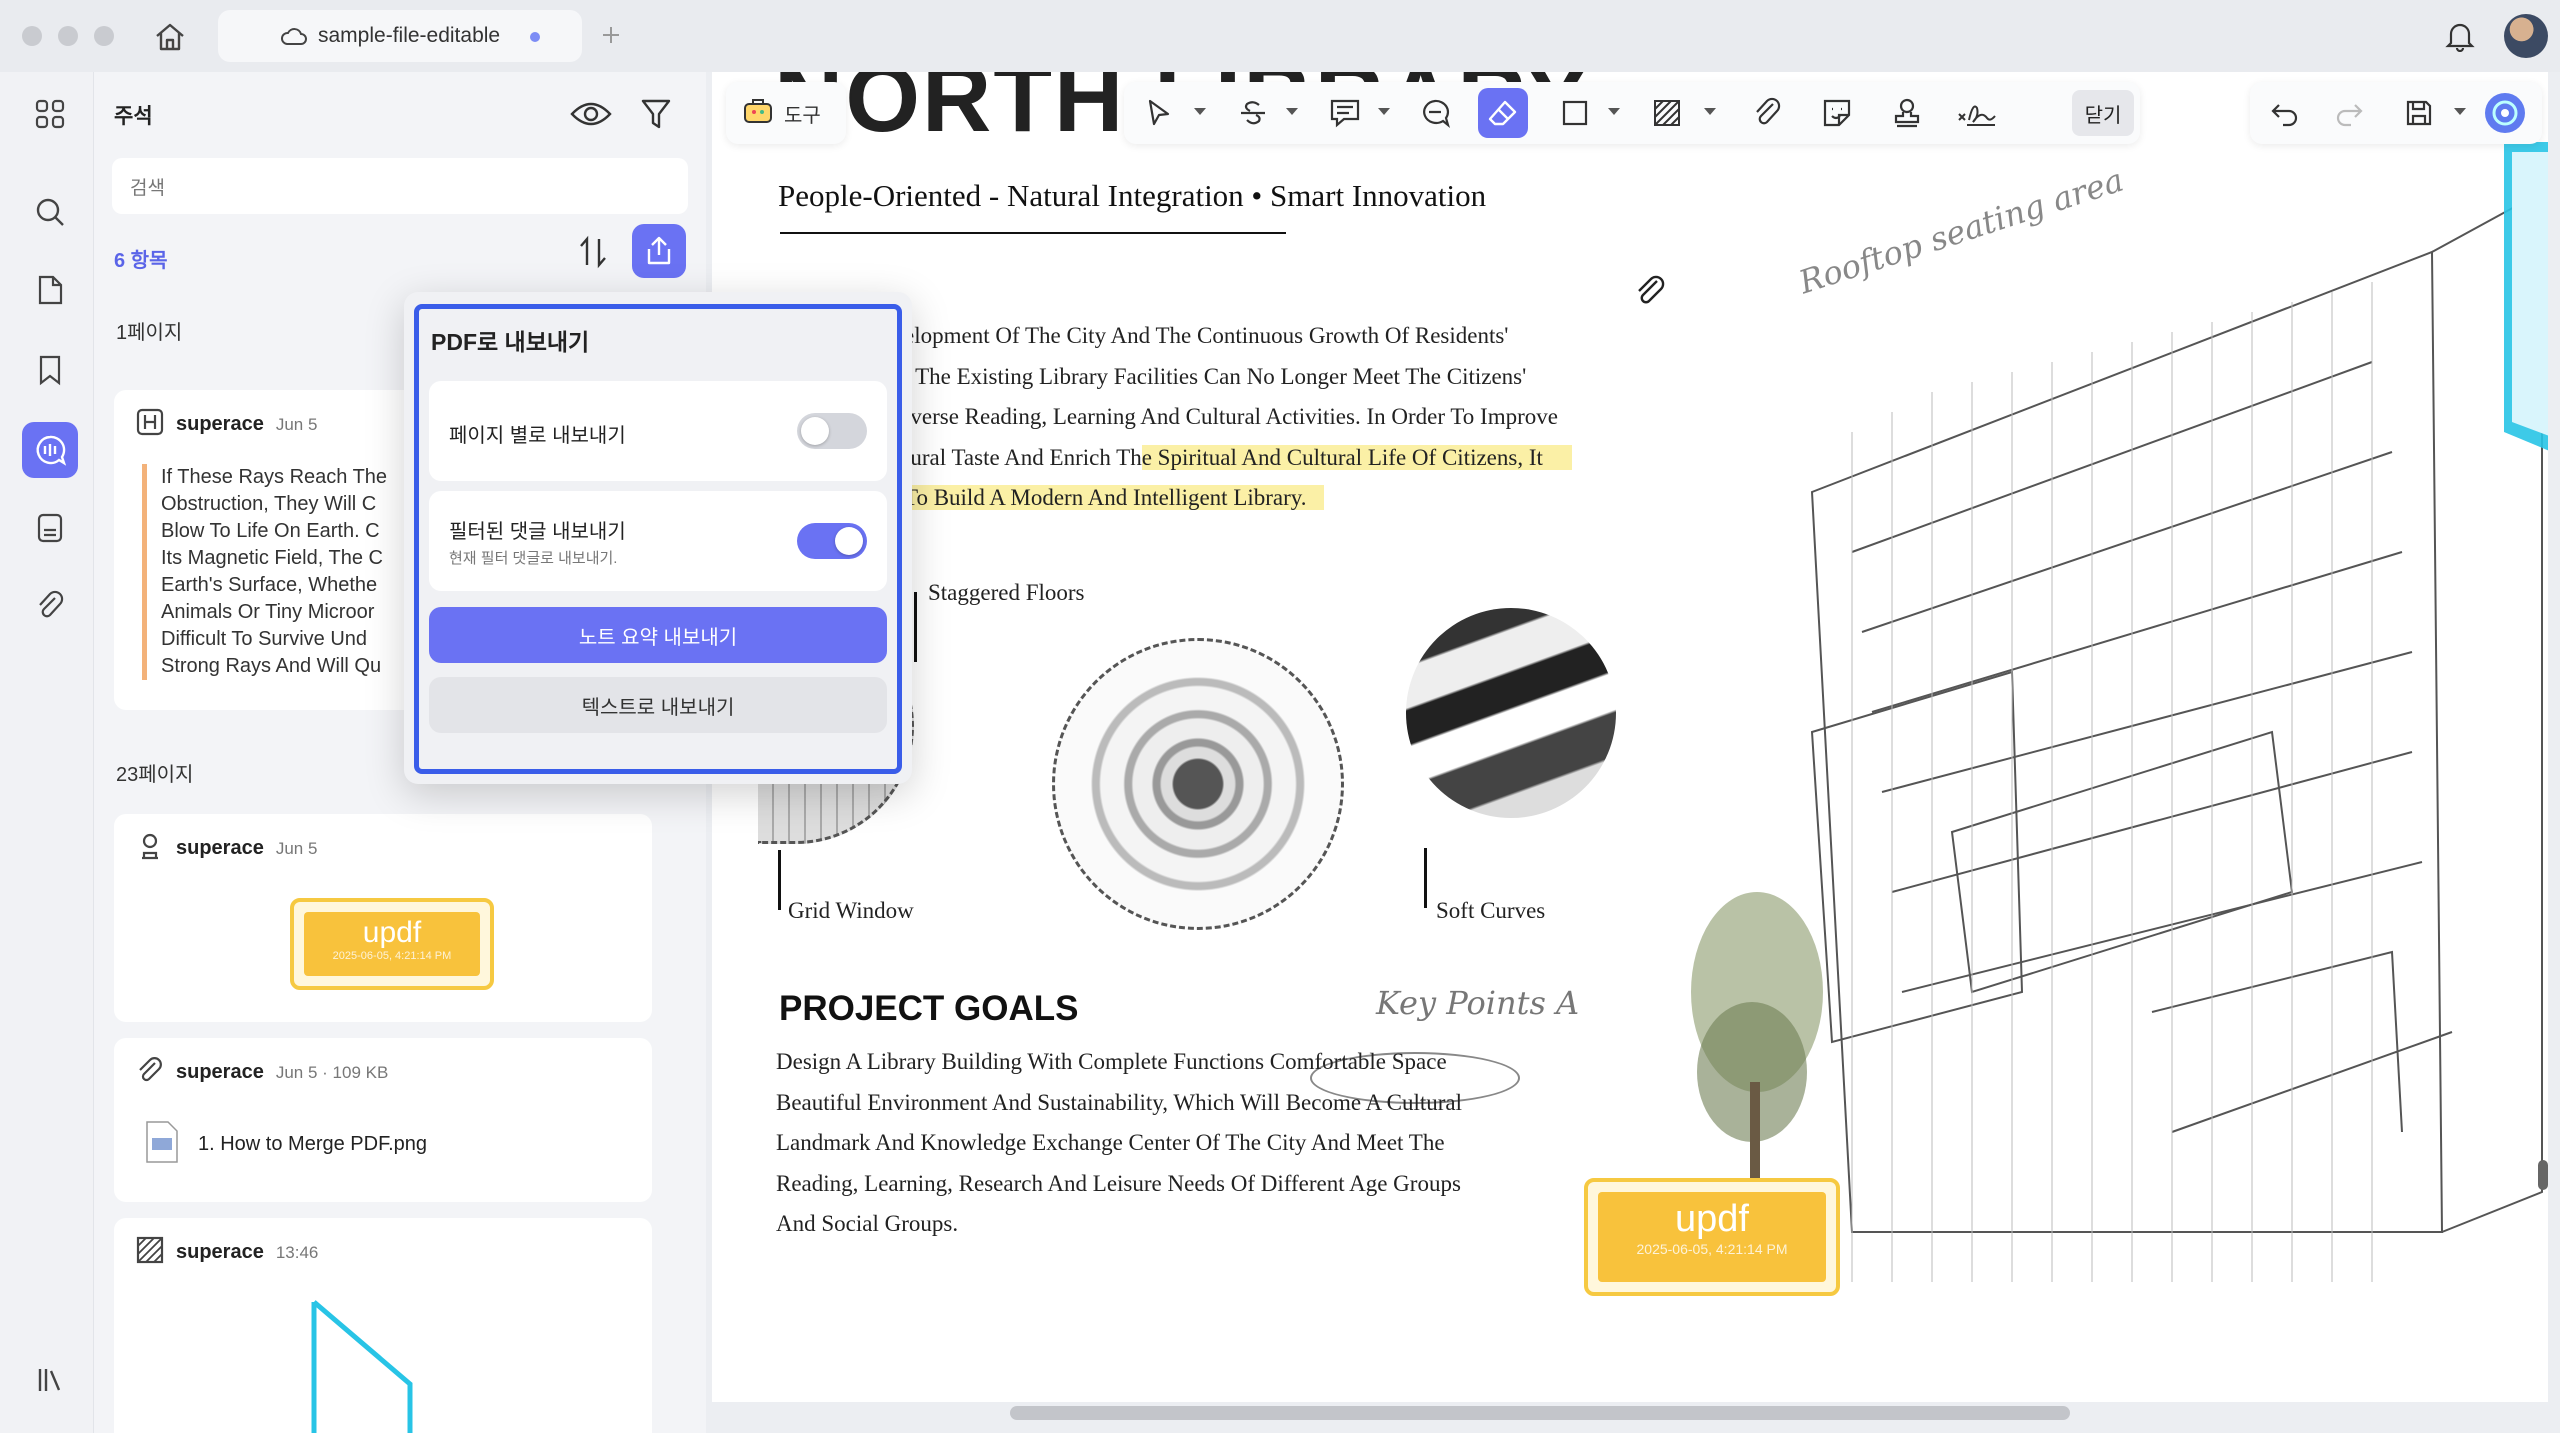 The image size is (2560, 1433). Describe the element at coordinates (50, 370) in the screenshot. I see `bookmark-icon` at that location.